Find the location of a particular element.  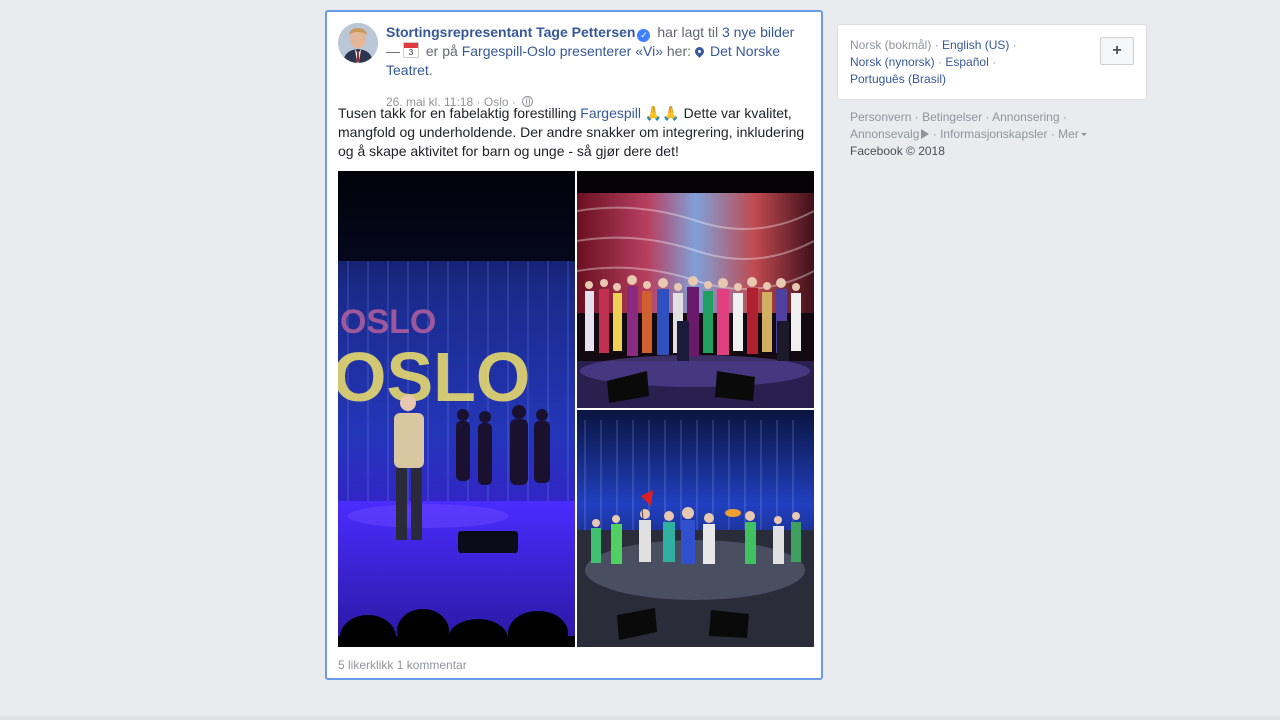

footer-link-informasjonskapsler: Informasjonskapsler is located at coordinates (993, 134).